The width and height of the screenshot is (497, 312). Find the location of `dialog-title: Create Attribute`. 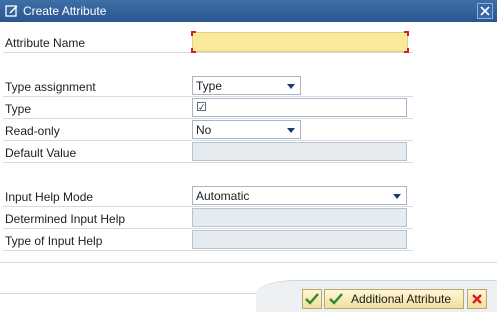

dialog-title: Create Attribute is located at coordinates (65, 11).